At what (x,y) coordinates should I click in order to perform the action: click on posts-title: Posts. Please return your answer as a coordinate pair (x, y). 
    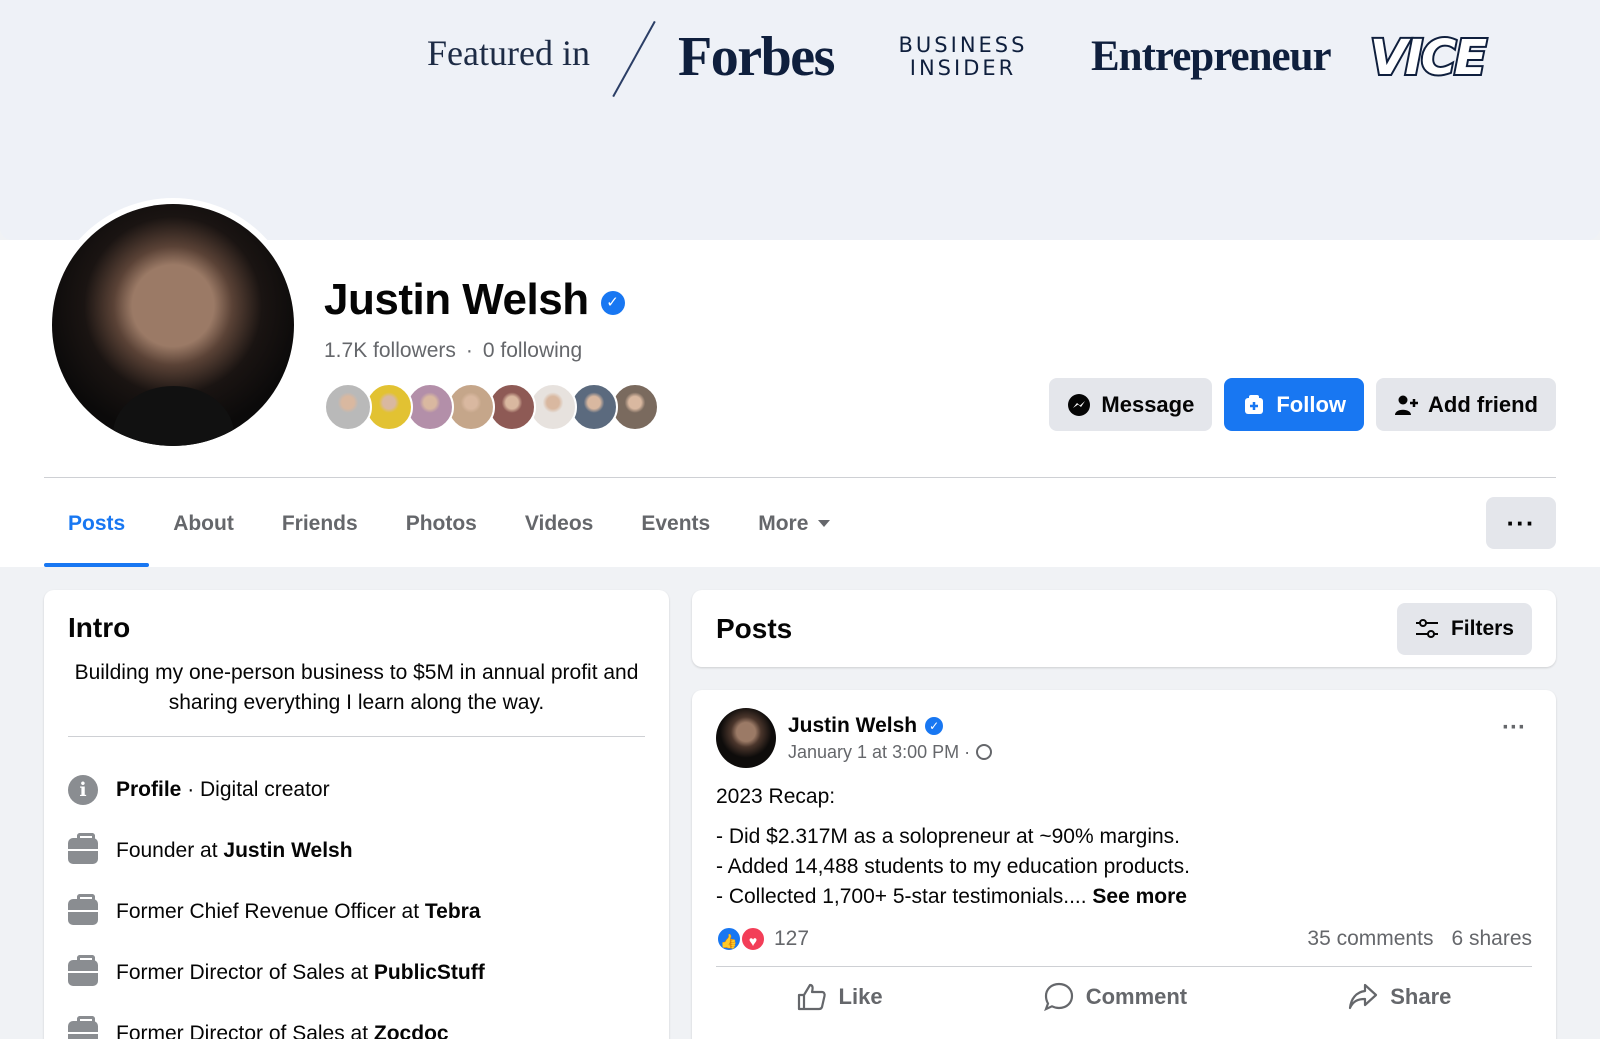
    Looking at the image, I should click on (754, 628).